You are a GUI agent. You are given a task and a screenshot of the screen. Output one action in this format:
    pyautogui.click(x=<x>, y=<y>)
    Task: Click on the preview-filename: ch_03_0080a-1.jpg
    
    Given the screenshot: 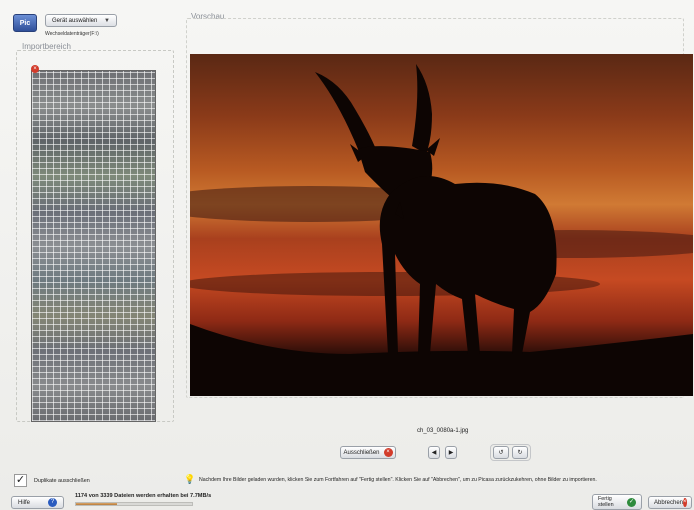 What is the action you would take?
    pyautogui.click(x=443, y=431)
    